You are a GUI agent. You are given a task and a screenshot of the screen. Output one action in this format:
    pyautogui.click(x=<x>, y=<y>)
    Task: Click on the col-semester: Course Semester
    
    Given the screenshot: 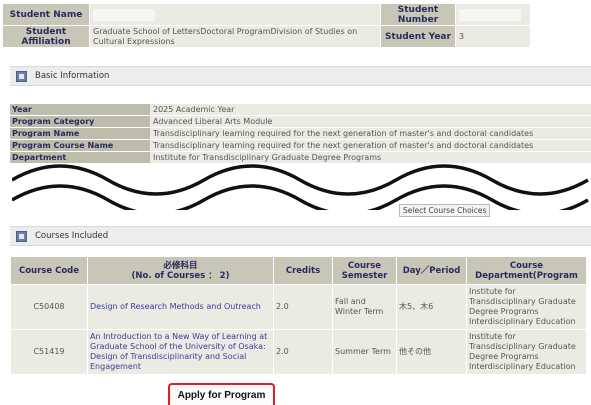 What is the action you would take?
    pyautogui.click(x=364, y=270)
    